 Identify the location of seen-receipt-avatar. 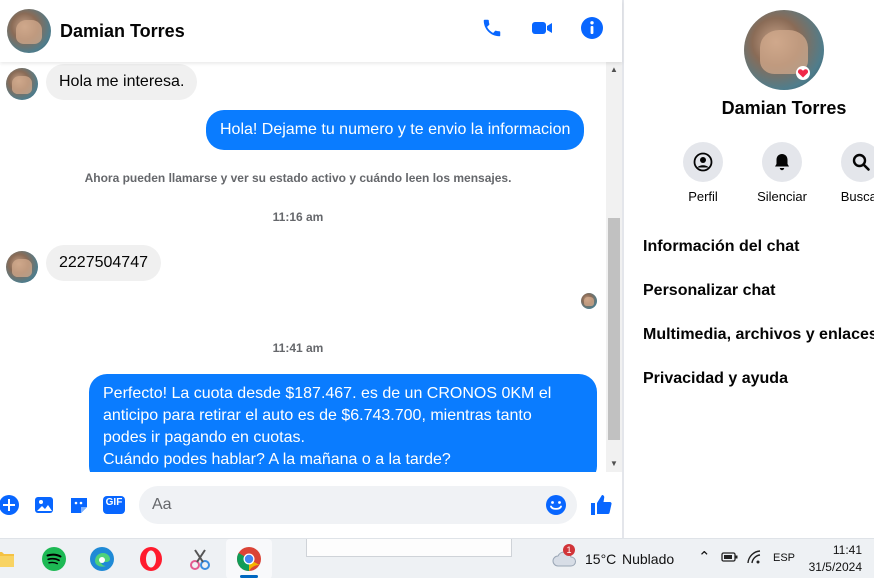
(589, 301).